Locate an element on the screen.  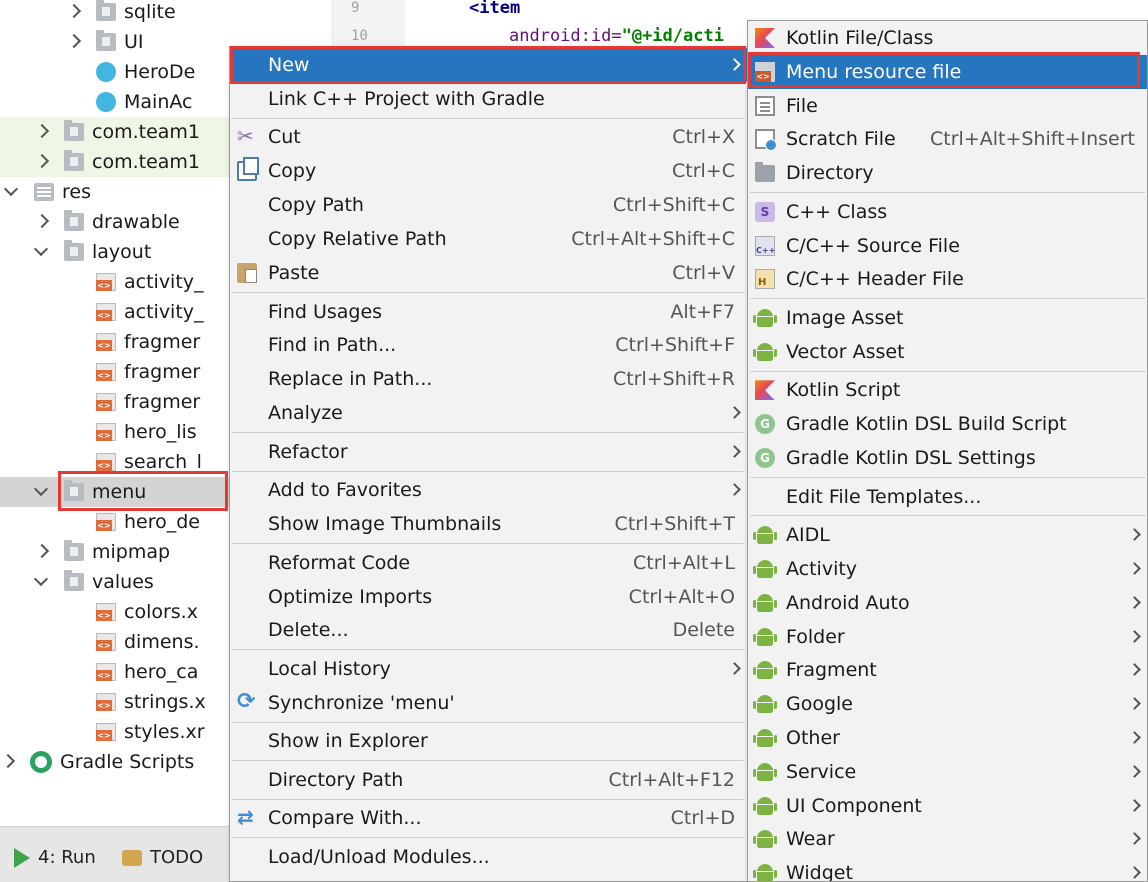
todo-tool-label: TODO is located at coordinates (177, 857).